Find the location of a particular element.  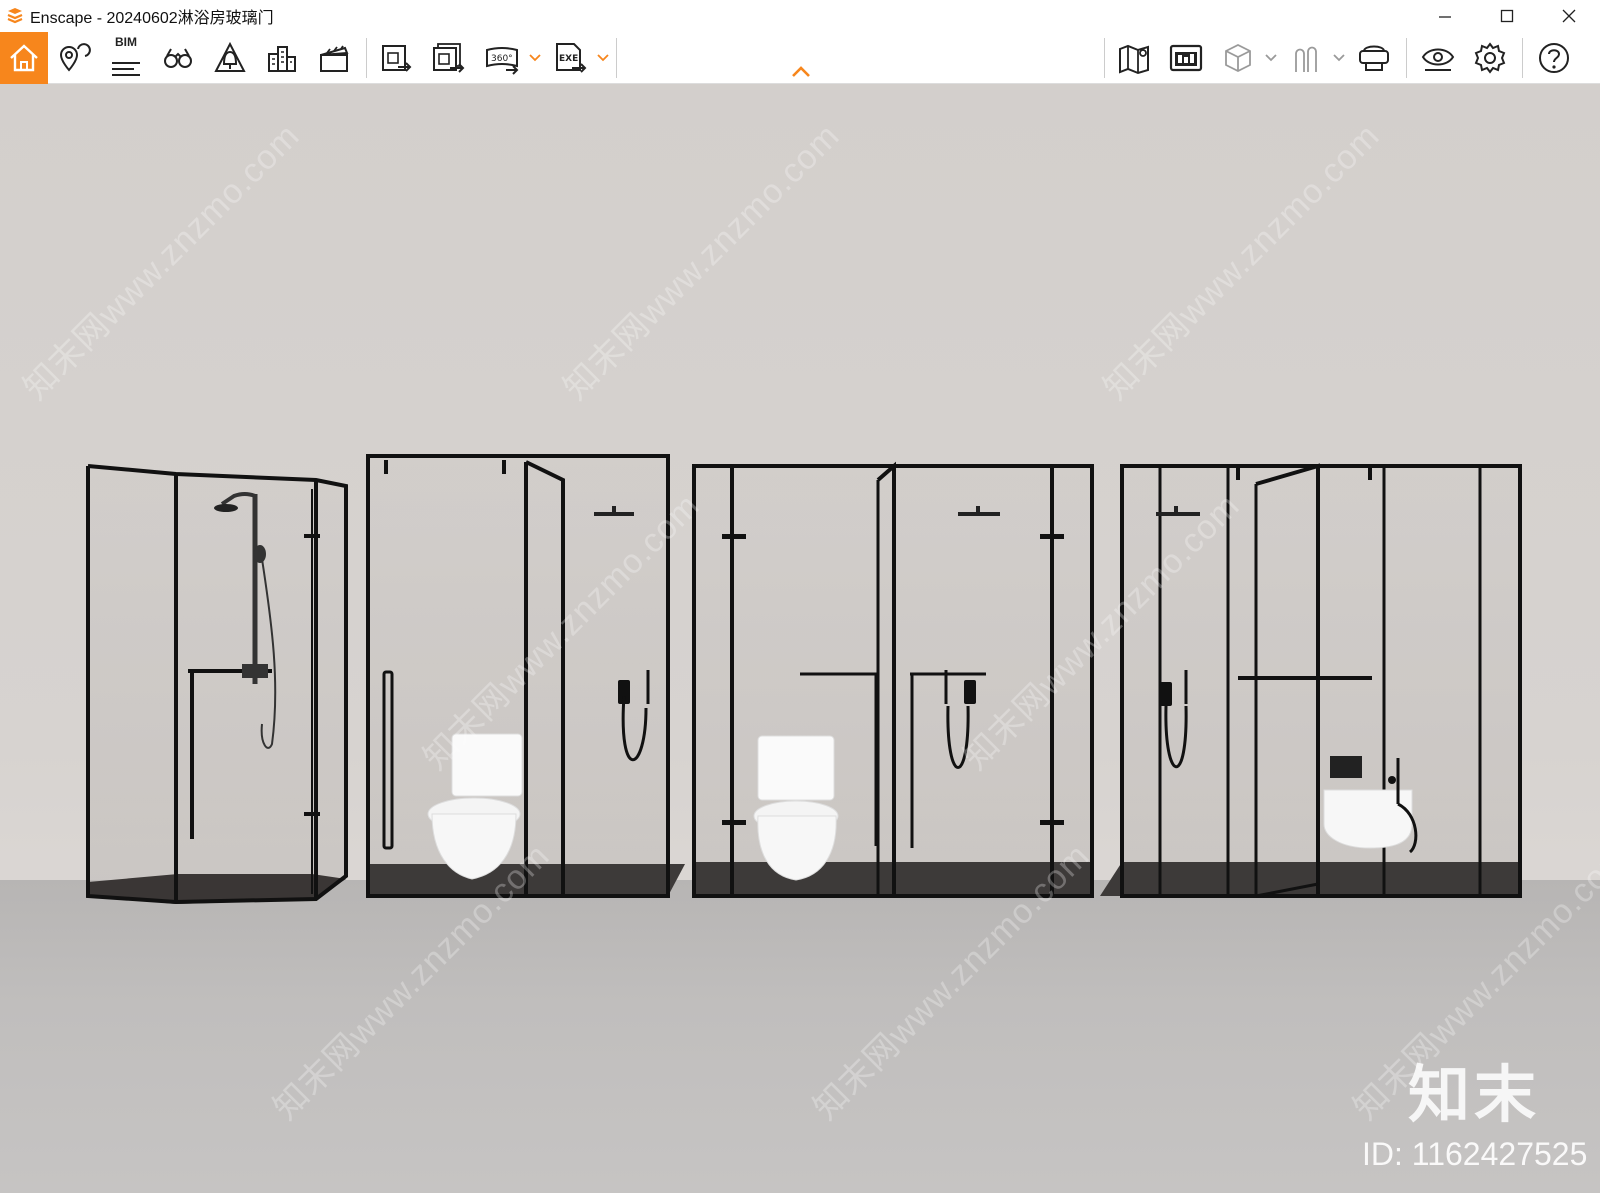

vr-headset-button is located at coordinates (1374, 58).